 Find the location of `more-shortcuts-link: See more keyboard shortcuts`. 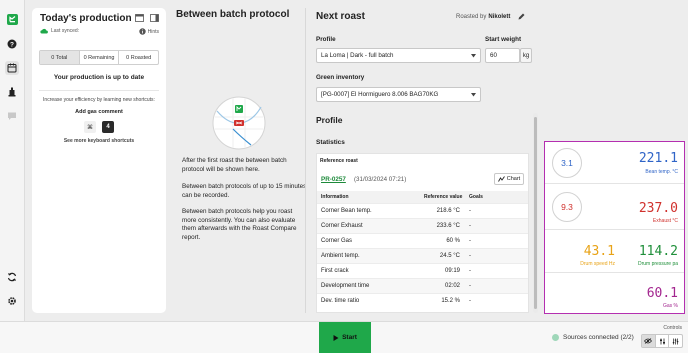

more-shortcuts-link: See more keyboard shortcuts is located at coordinates (99, 141).